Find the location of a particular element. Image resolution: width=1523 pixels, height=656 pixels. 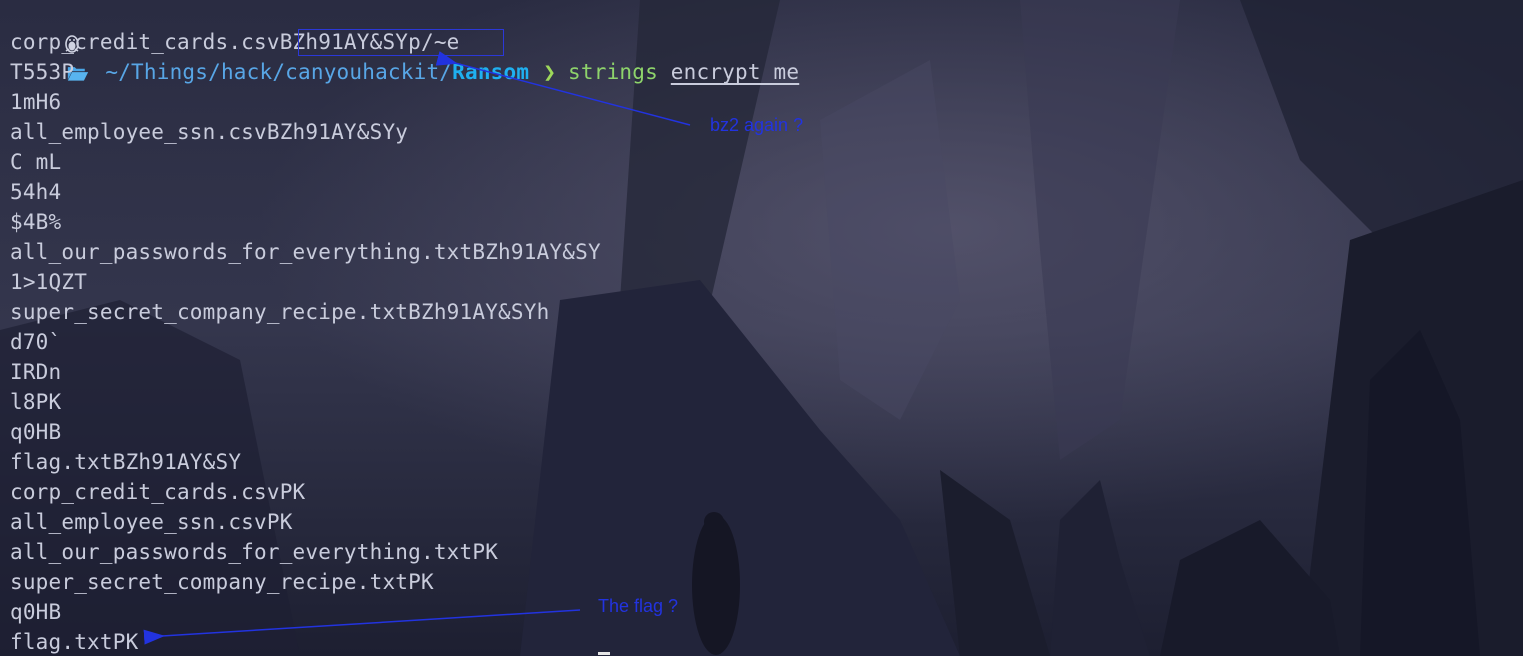

bz2-annotation: bz2 again ? is located at coordinates (757, 125).